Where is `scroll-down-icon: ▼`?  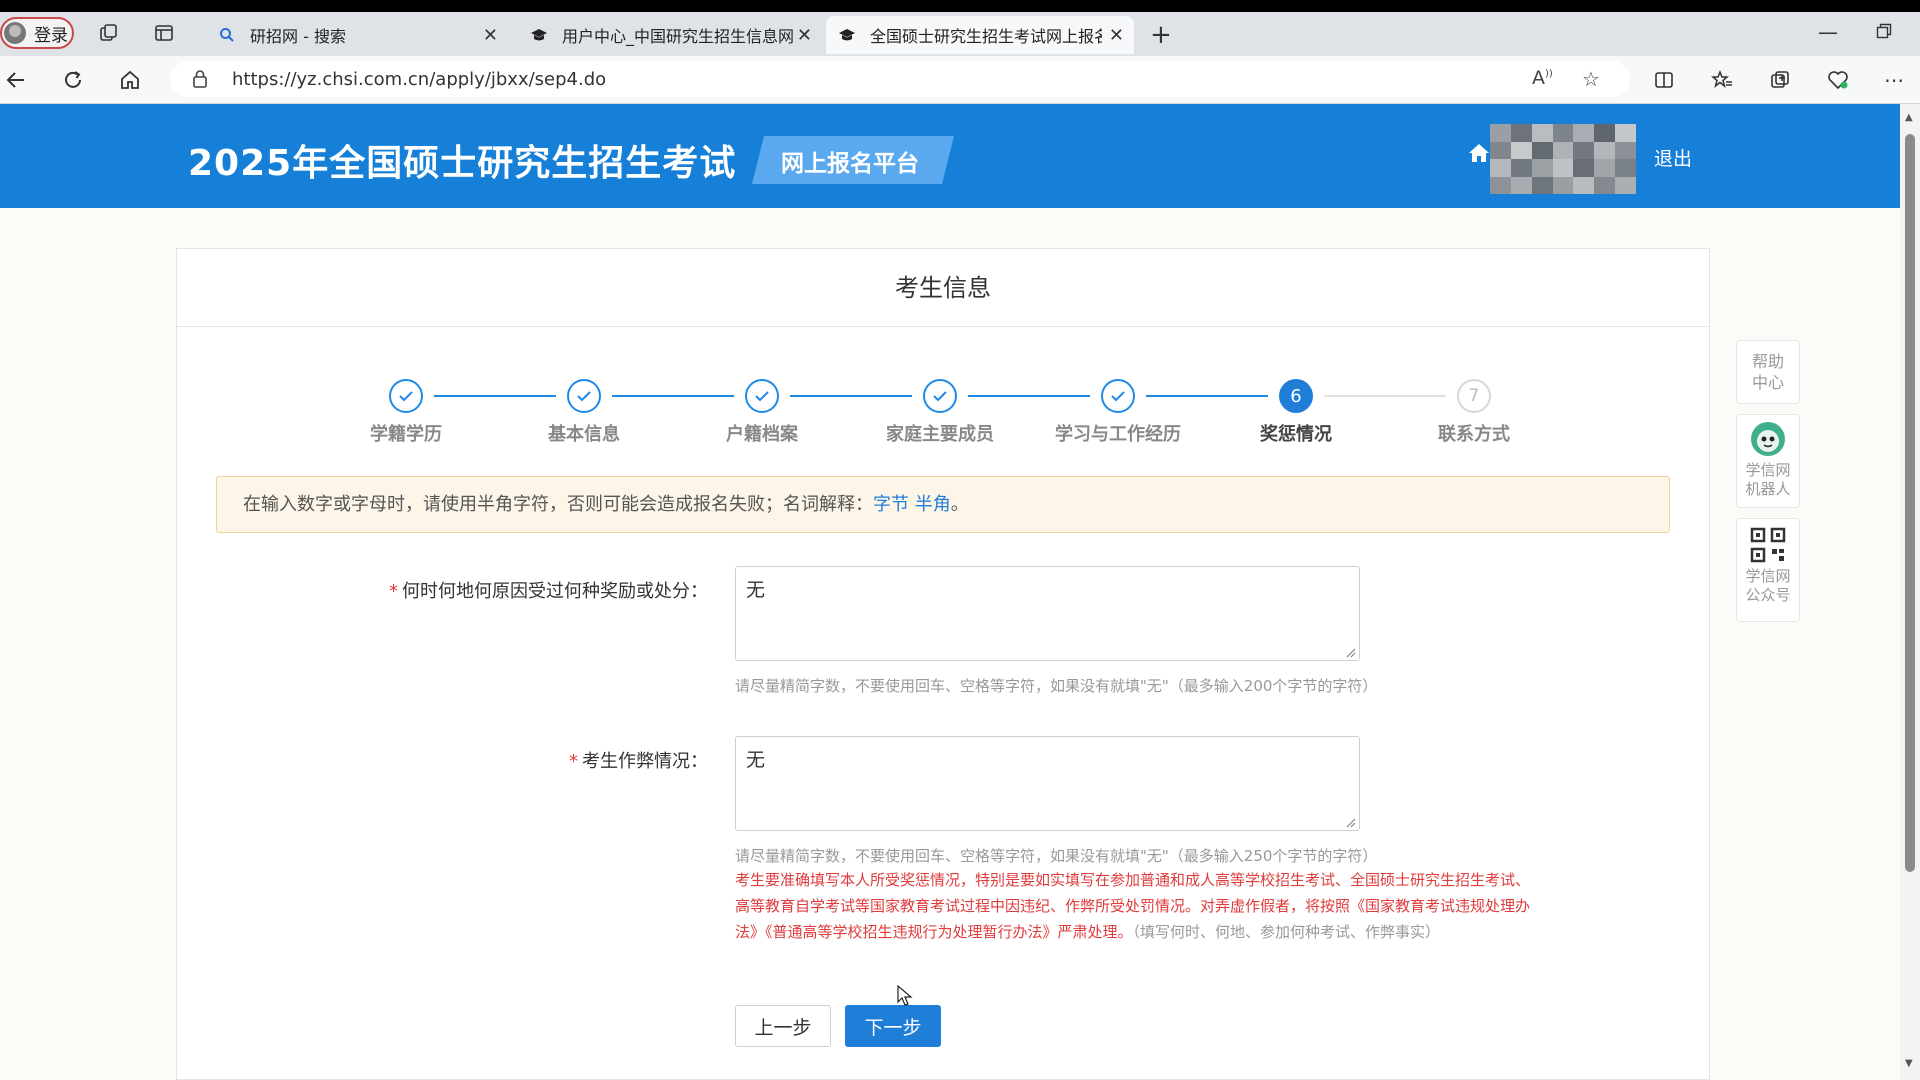 scroll-down-icon: ▼ is located at coordinates (1909, 1063).